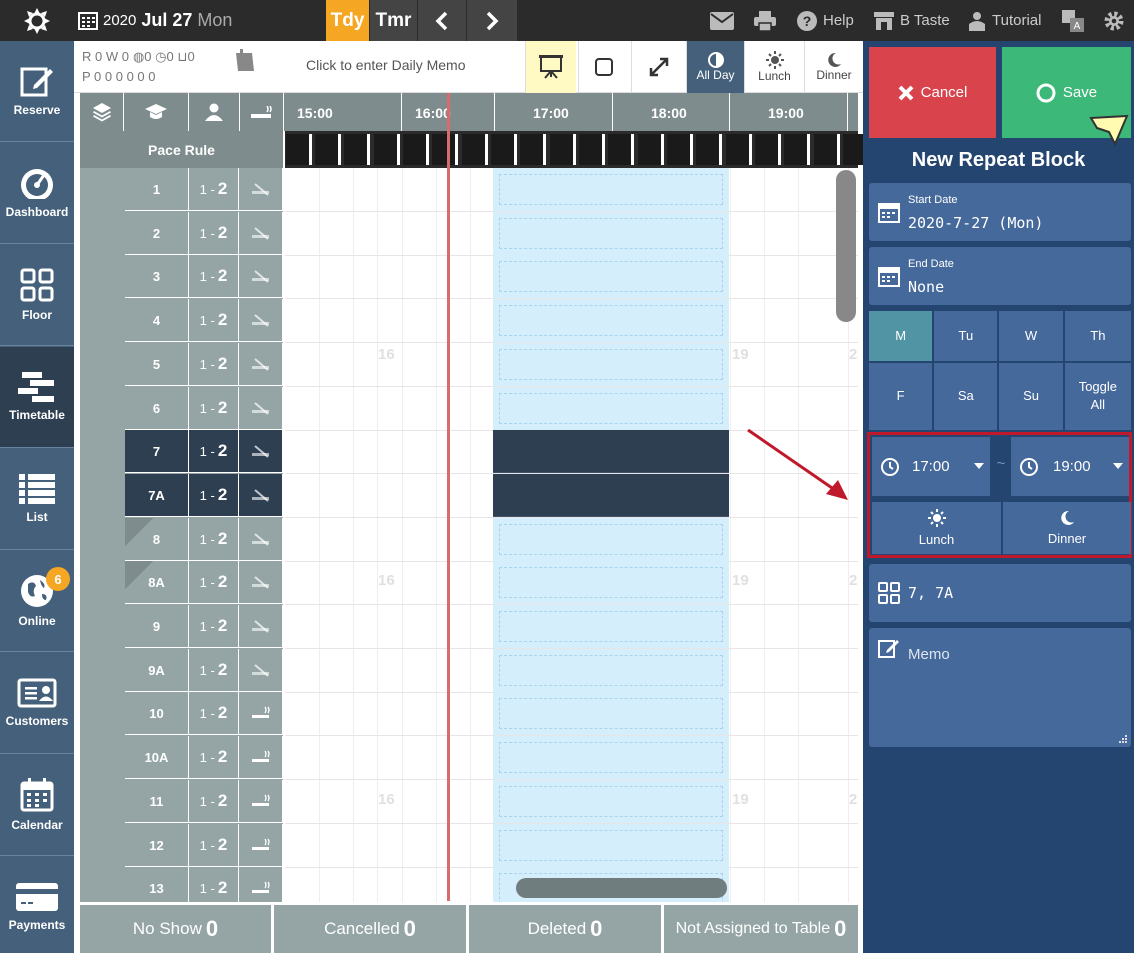 The width and height of the screenshot is (1134, 953). I want to click on sidebar-item-customers: Customers, so click(37, 703).